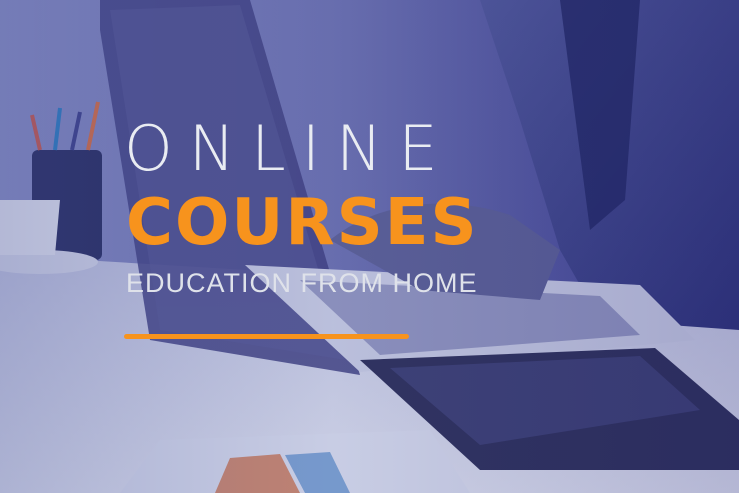  I want to click on headline-online: ONLINE, so click(289, 148).